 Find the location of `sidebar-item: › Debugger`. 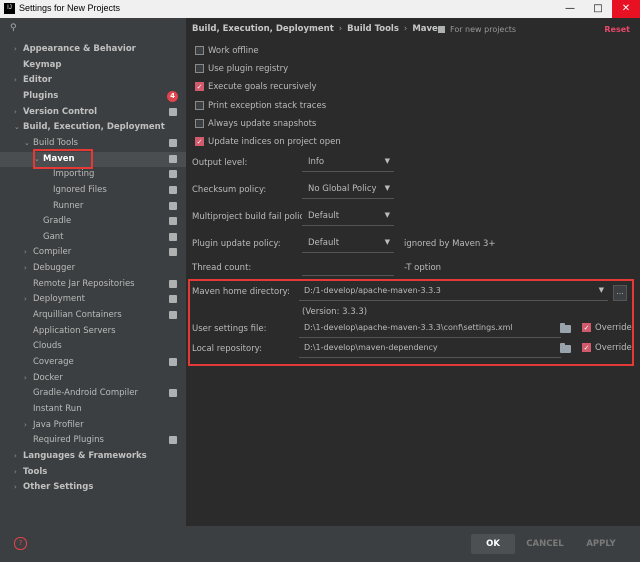

sidebar-item: › Debugger is located at coordinates (93, 268).